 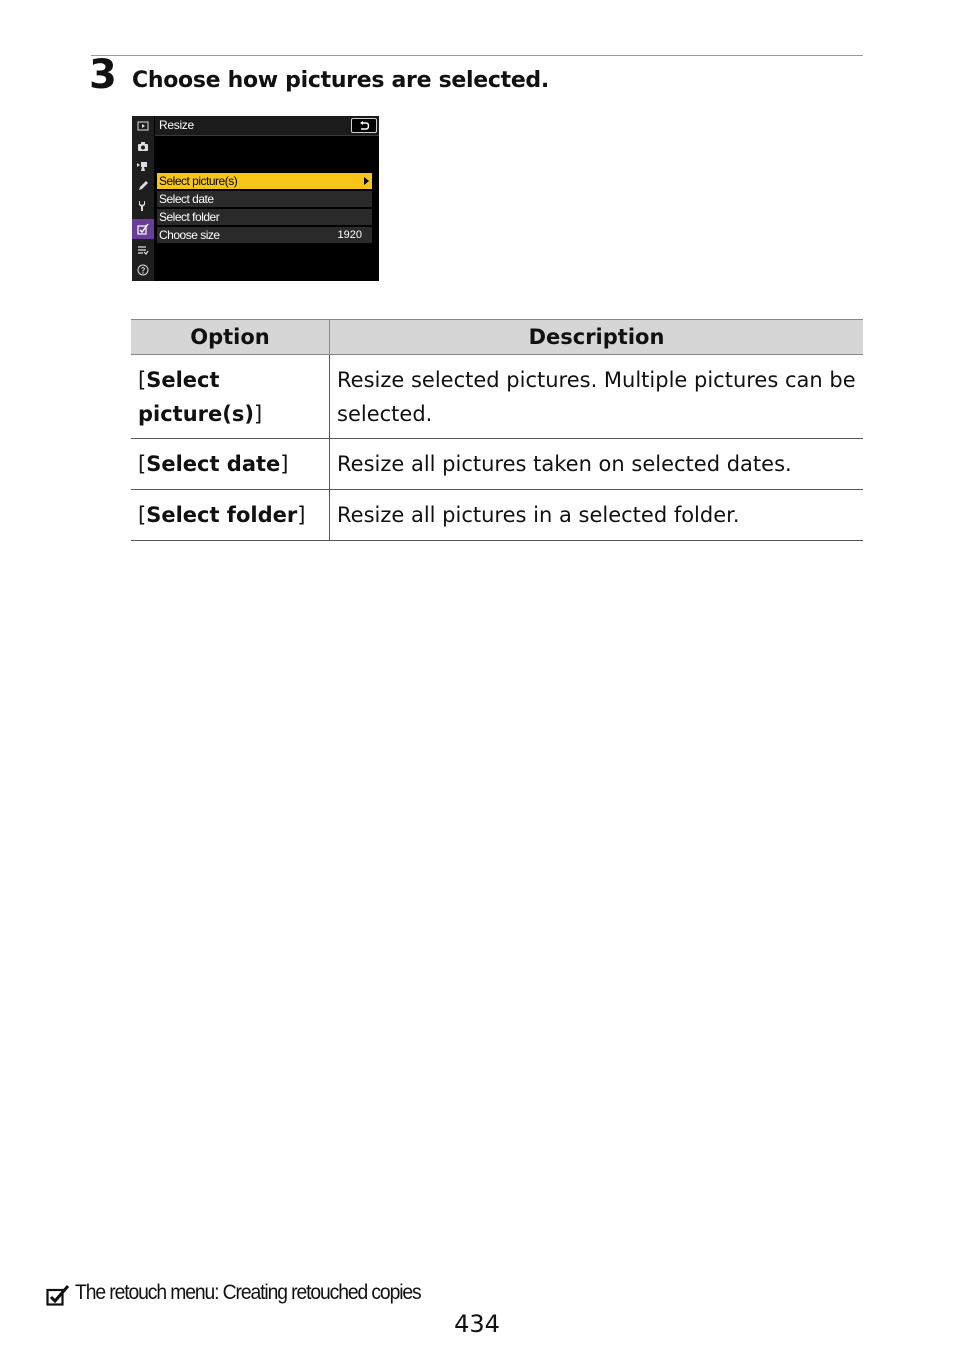 What do you see at coordinates (264, 199) in the screenshot?
I see `menu-item-select-date: Select date` at bounding box center [264, 199].